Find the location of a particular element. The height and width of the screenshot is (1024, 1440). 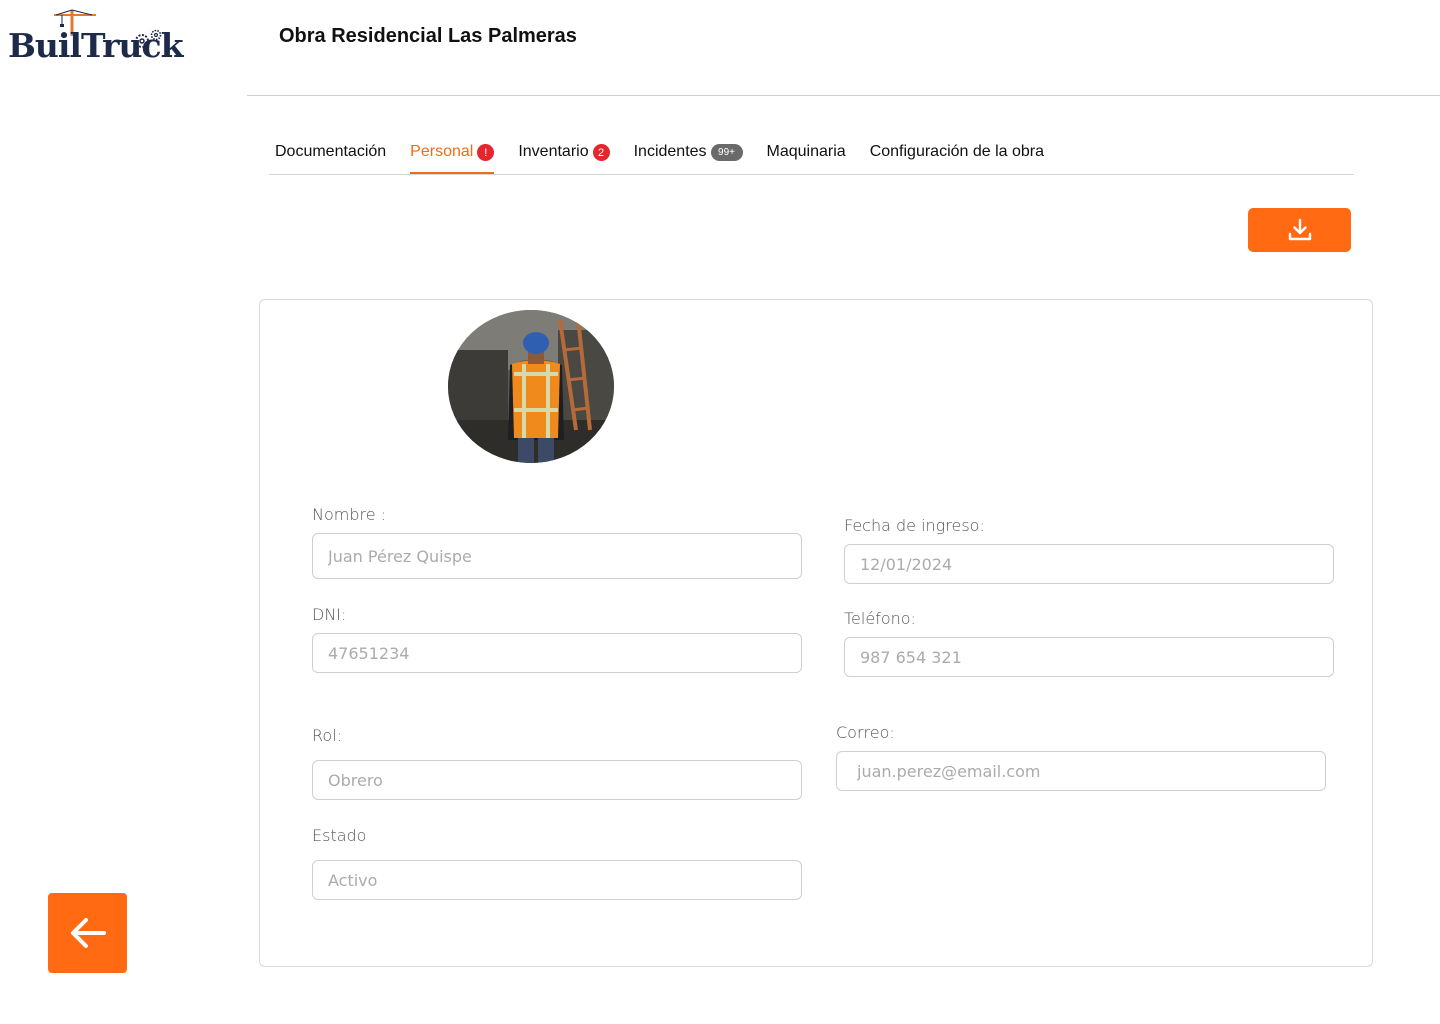

tab-documentacion: Documentación is located at coordinates (330, 157).